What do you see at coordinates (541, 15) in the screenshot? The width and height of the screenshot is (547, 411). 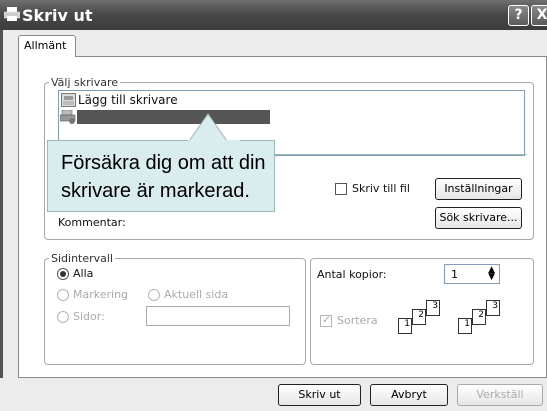 I see `close-icon: X` at bounding box center [541, 15].